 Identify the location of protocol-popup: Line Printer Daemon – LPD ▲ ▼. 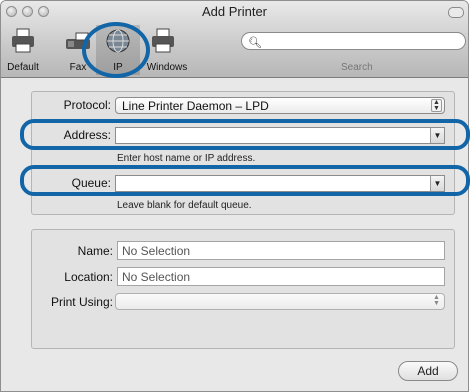
(280, 105).